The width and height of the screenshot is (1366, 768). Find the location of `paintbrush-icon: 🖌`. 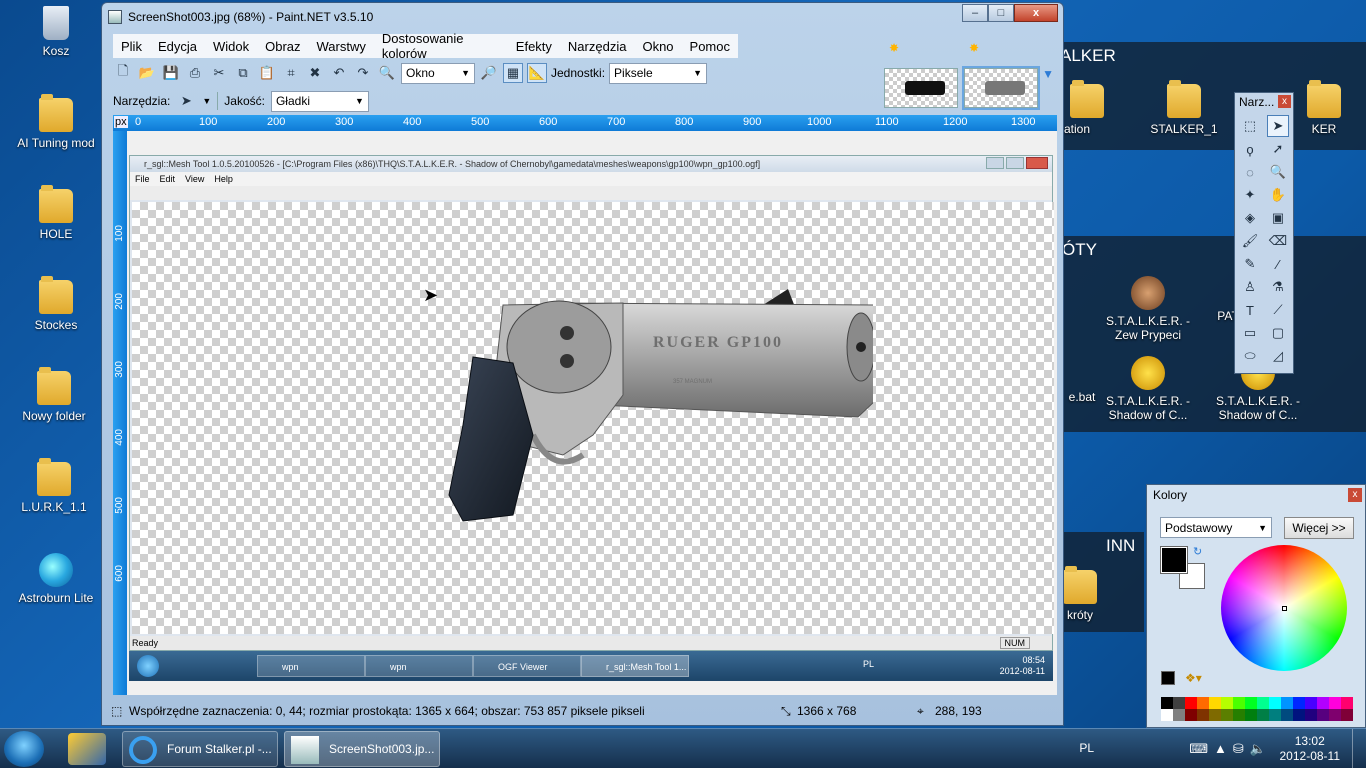

paintbrush-icon: 🖌 is located at coordinates (1250, 241).